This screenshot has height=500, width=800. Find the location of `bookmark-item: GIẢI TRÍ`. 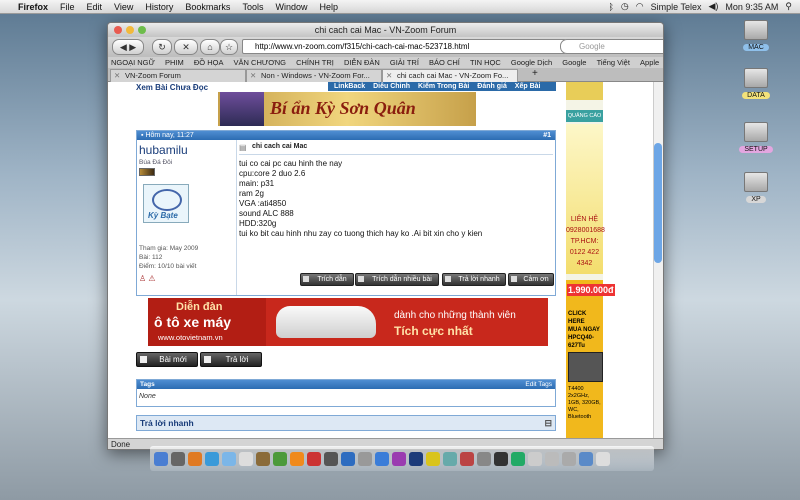

bookmark-item: GIẢI TRÍ is located at coordinates (404, 62).